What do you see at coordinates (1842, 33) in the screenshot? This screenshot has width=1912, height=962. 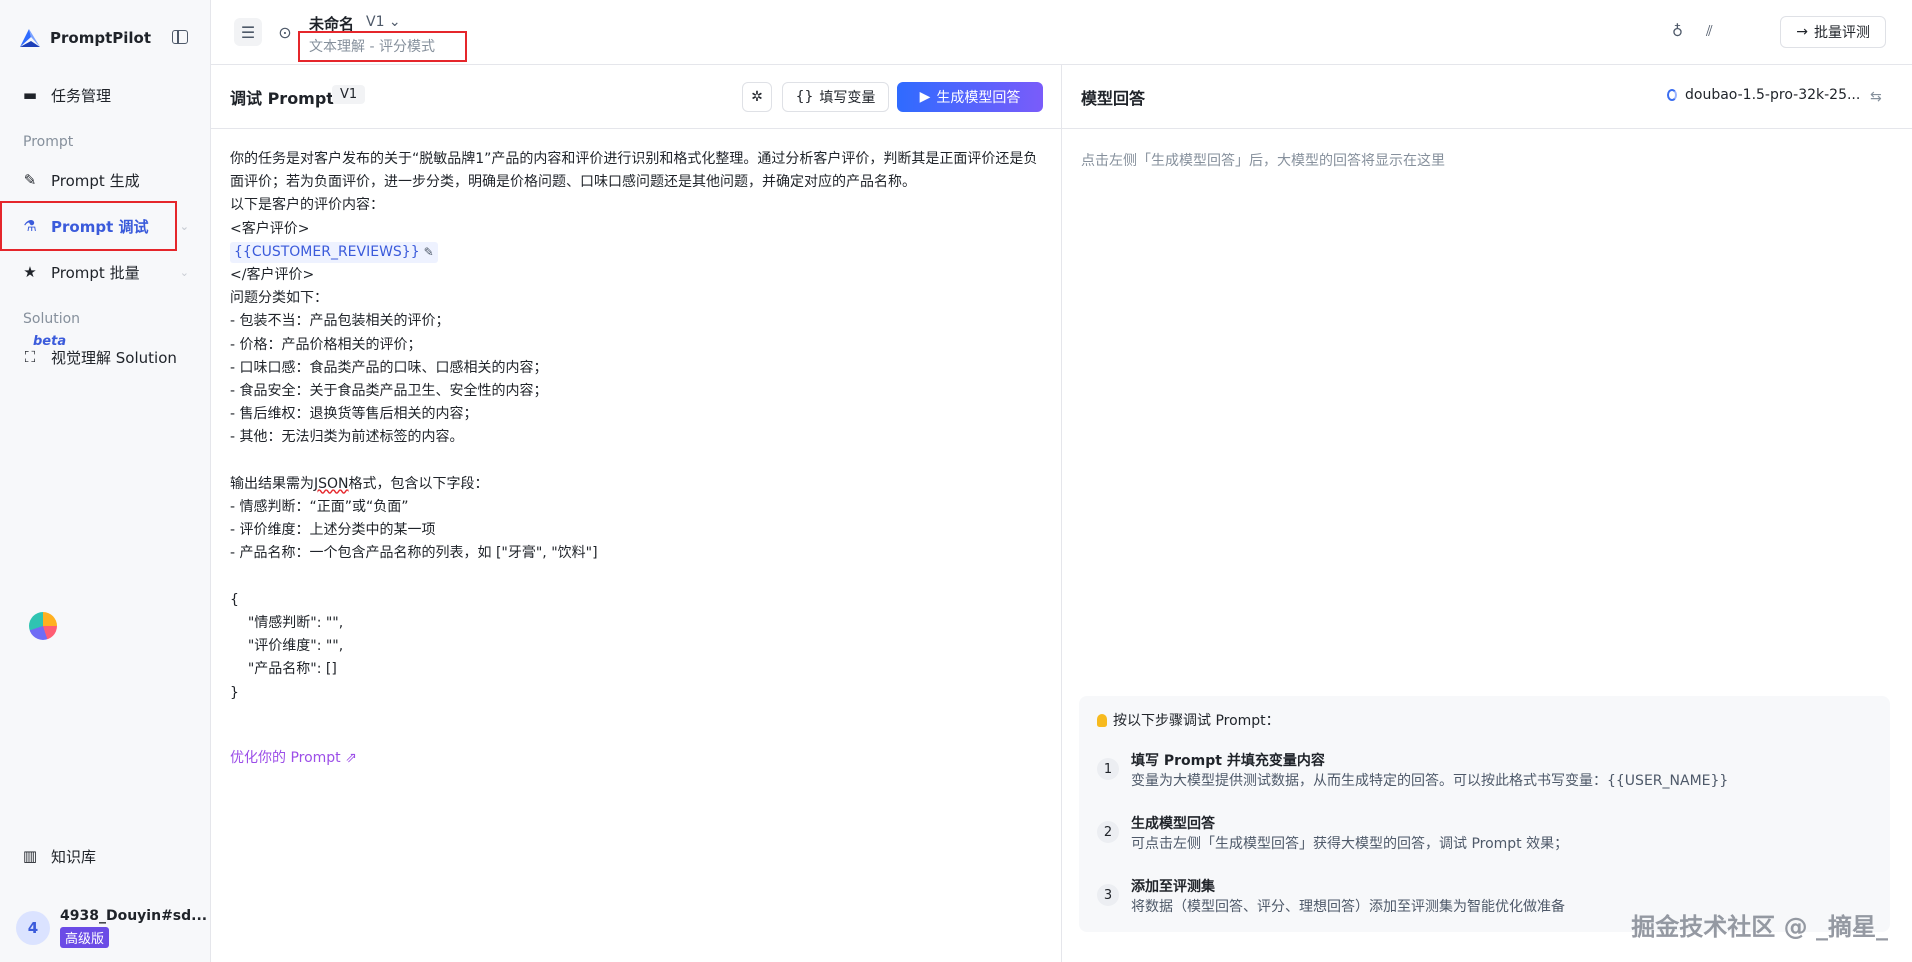 I see `batch-eval-label: 批量评测` at bounding box center [1842, 33].